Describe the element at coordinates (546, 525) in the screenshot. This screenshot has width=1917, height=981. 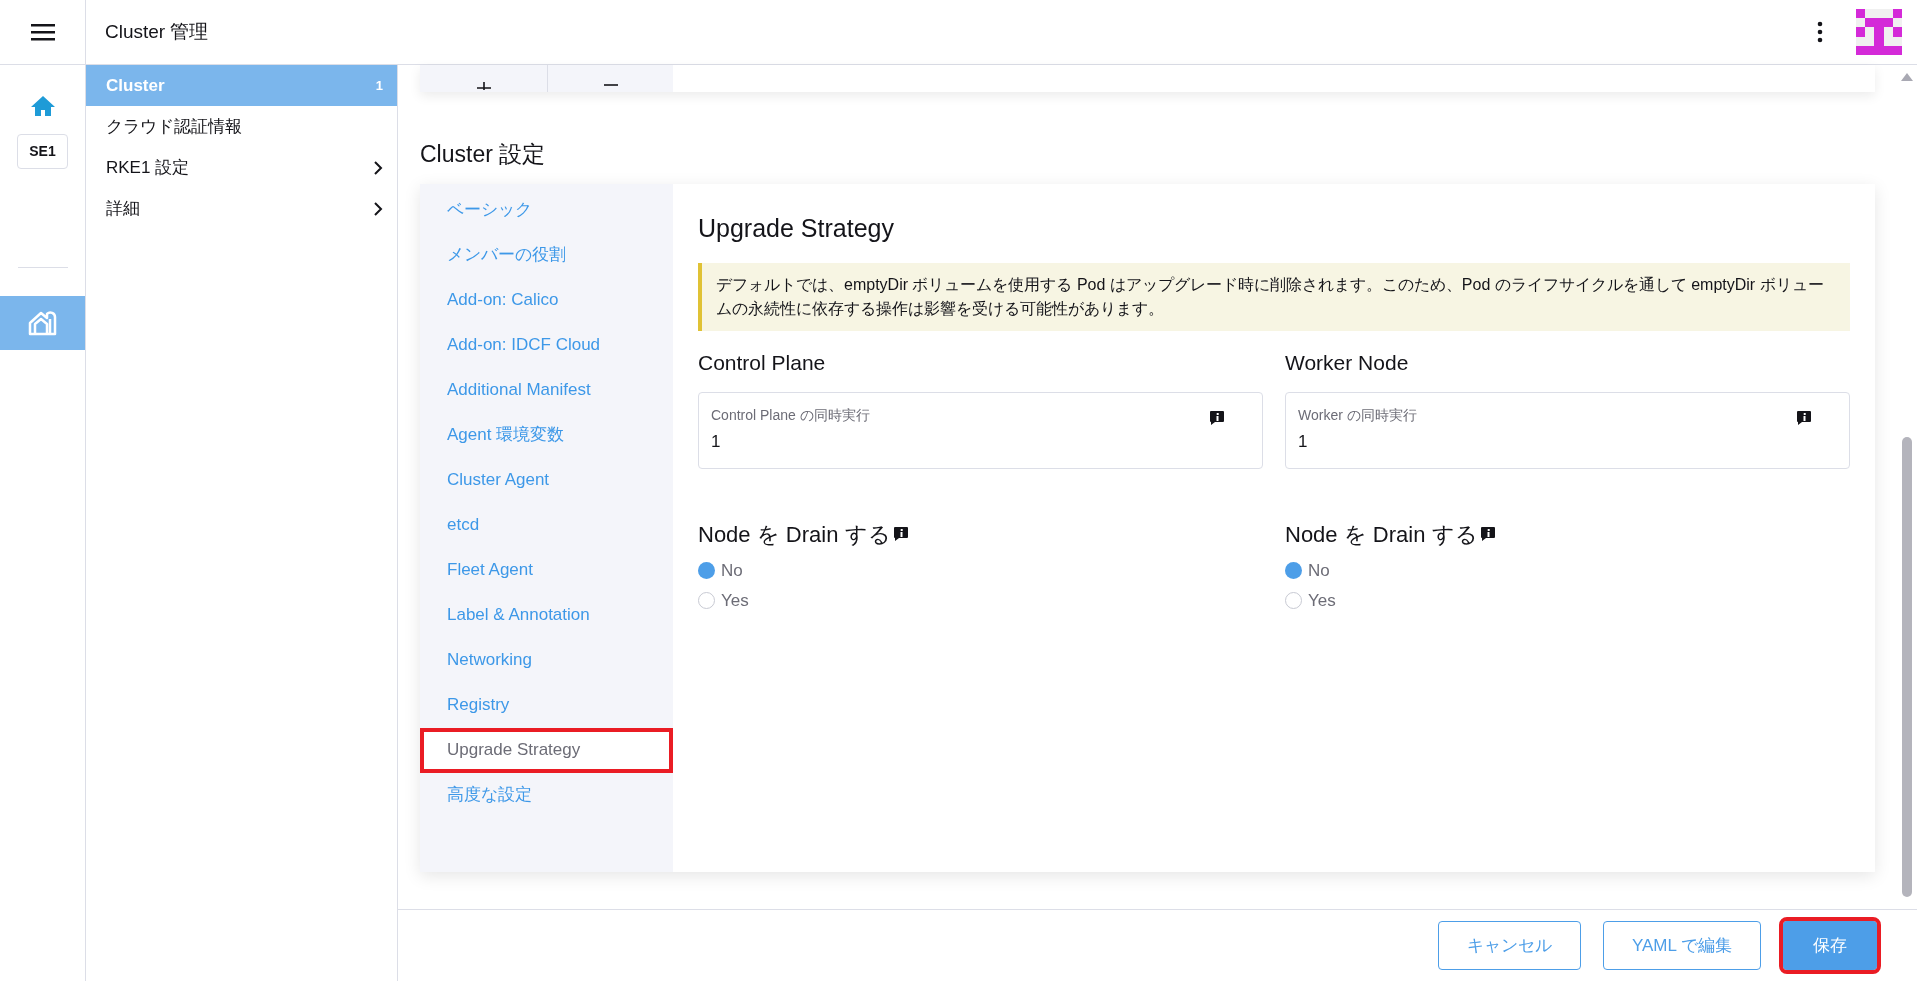
I see `settings-nav-item: etcd` at that location.